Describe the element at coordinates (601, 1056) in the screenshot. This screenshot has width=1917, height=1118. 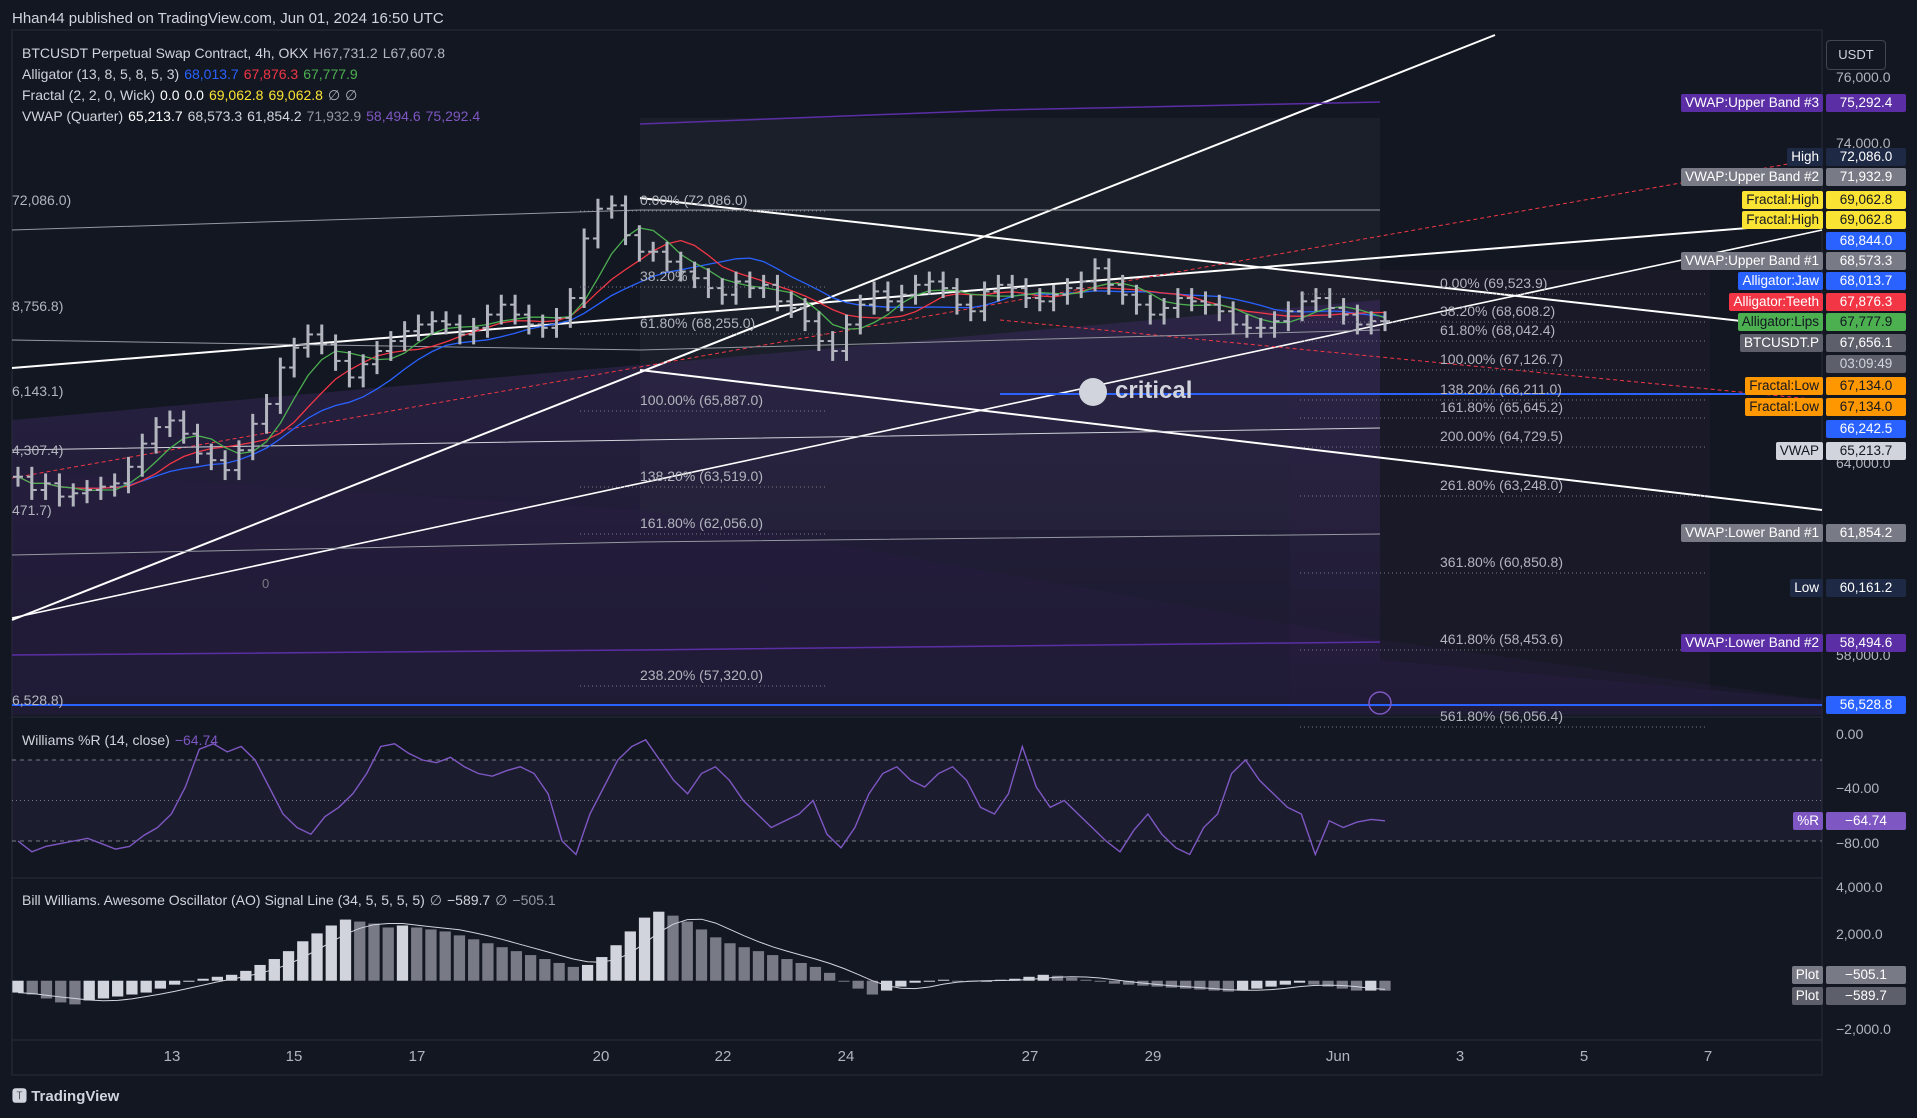
I see `time-axis-label: 20` at that location.